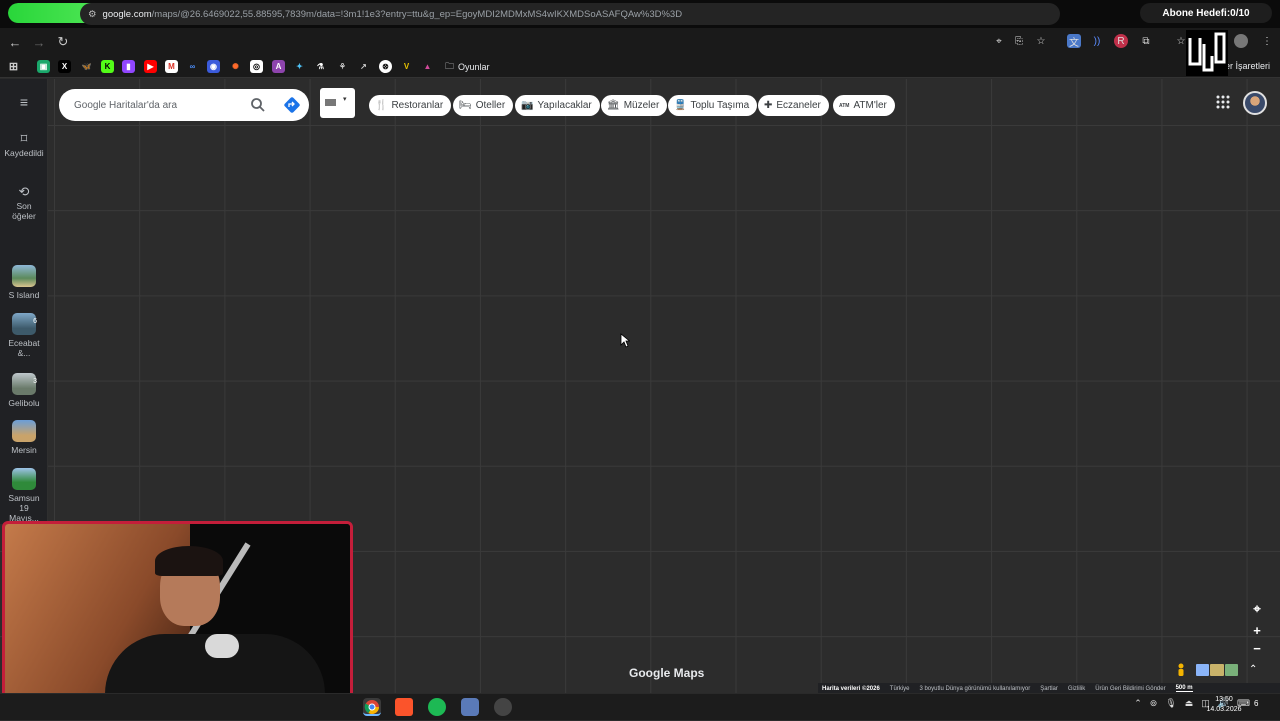  Describe the element at coordinates (613, 105) in the screenshot. I see `museum-icon: 🏛` at that location.